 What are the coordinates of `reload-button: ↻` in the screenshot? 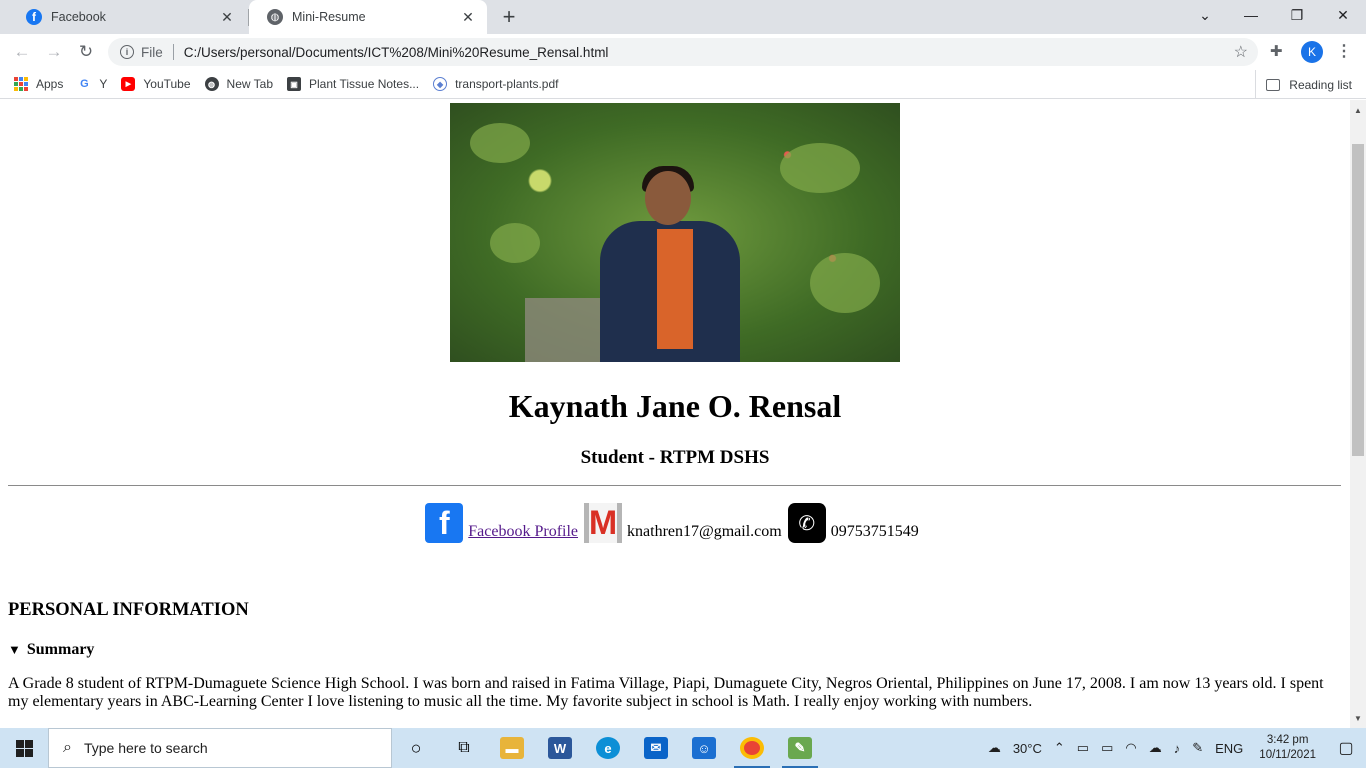 It's located at (86, 52).